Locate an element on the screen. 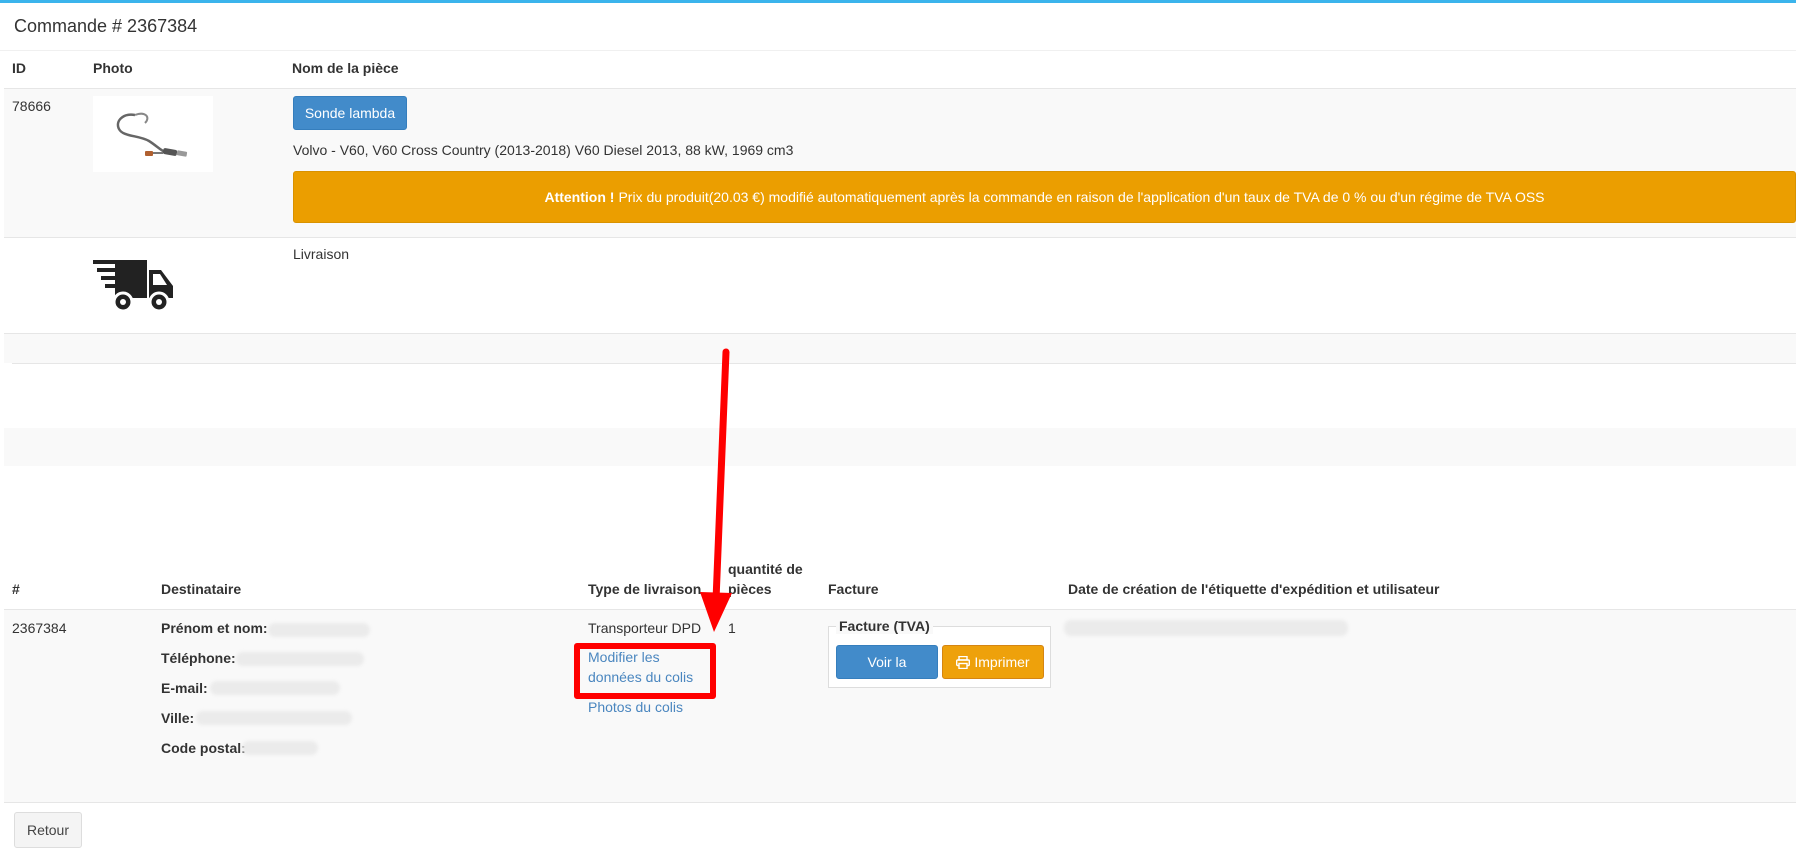  annotation-highlight-box is located at coordinates (645, 671).